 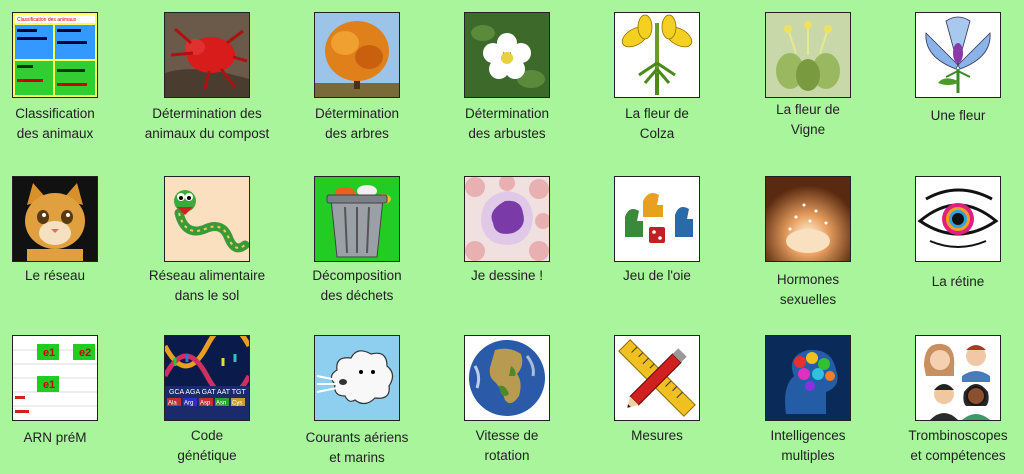 What do you see at coordinates (657, 276) in the screenshot?
I see `activity-label: Jeu de l'oie` at bounding box center [657, 276].